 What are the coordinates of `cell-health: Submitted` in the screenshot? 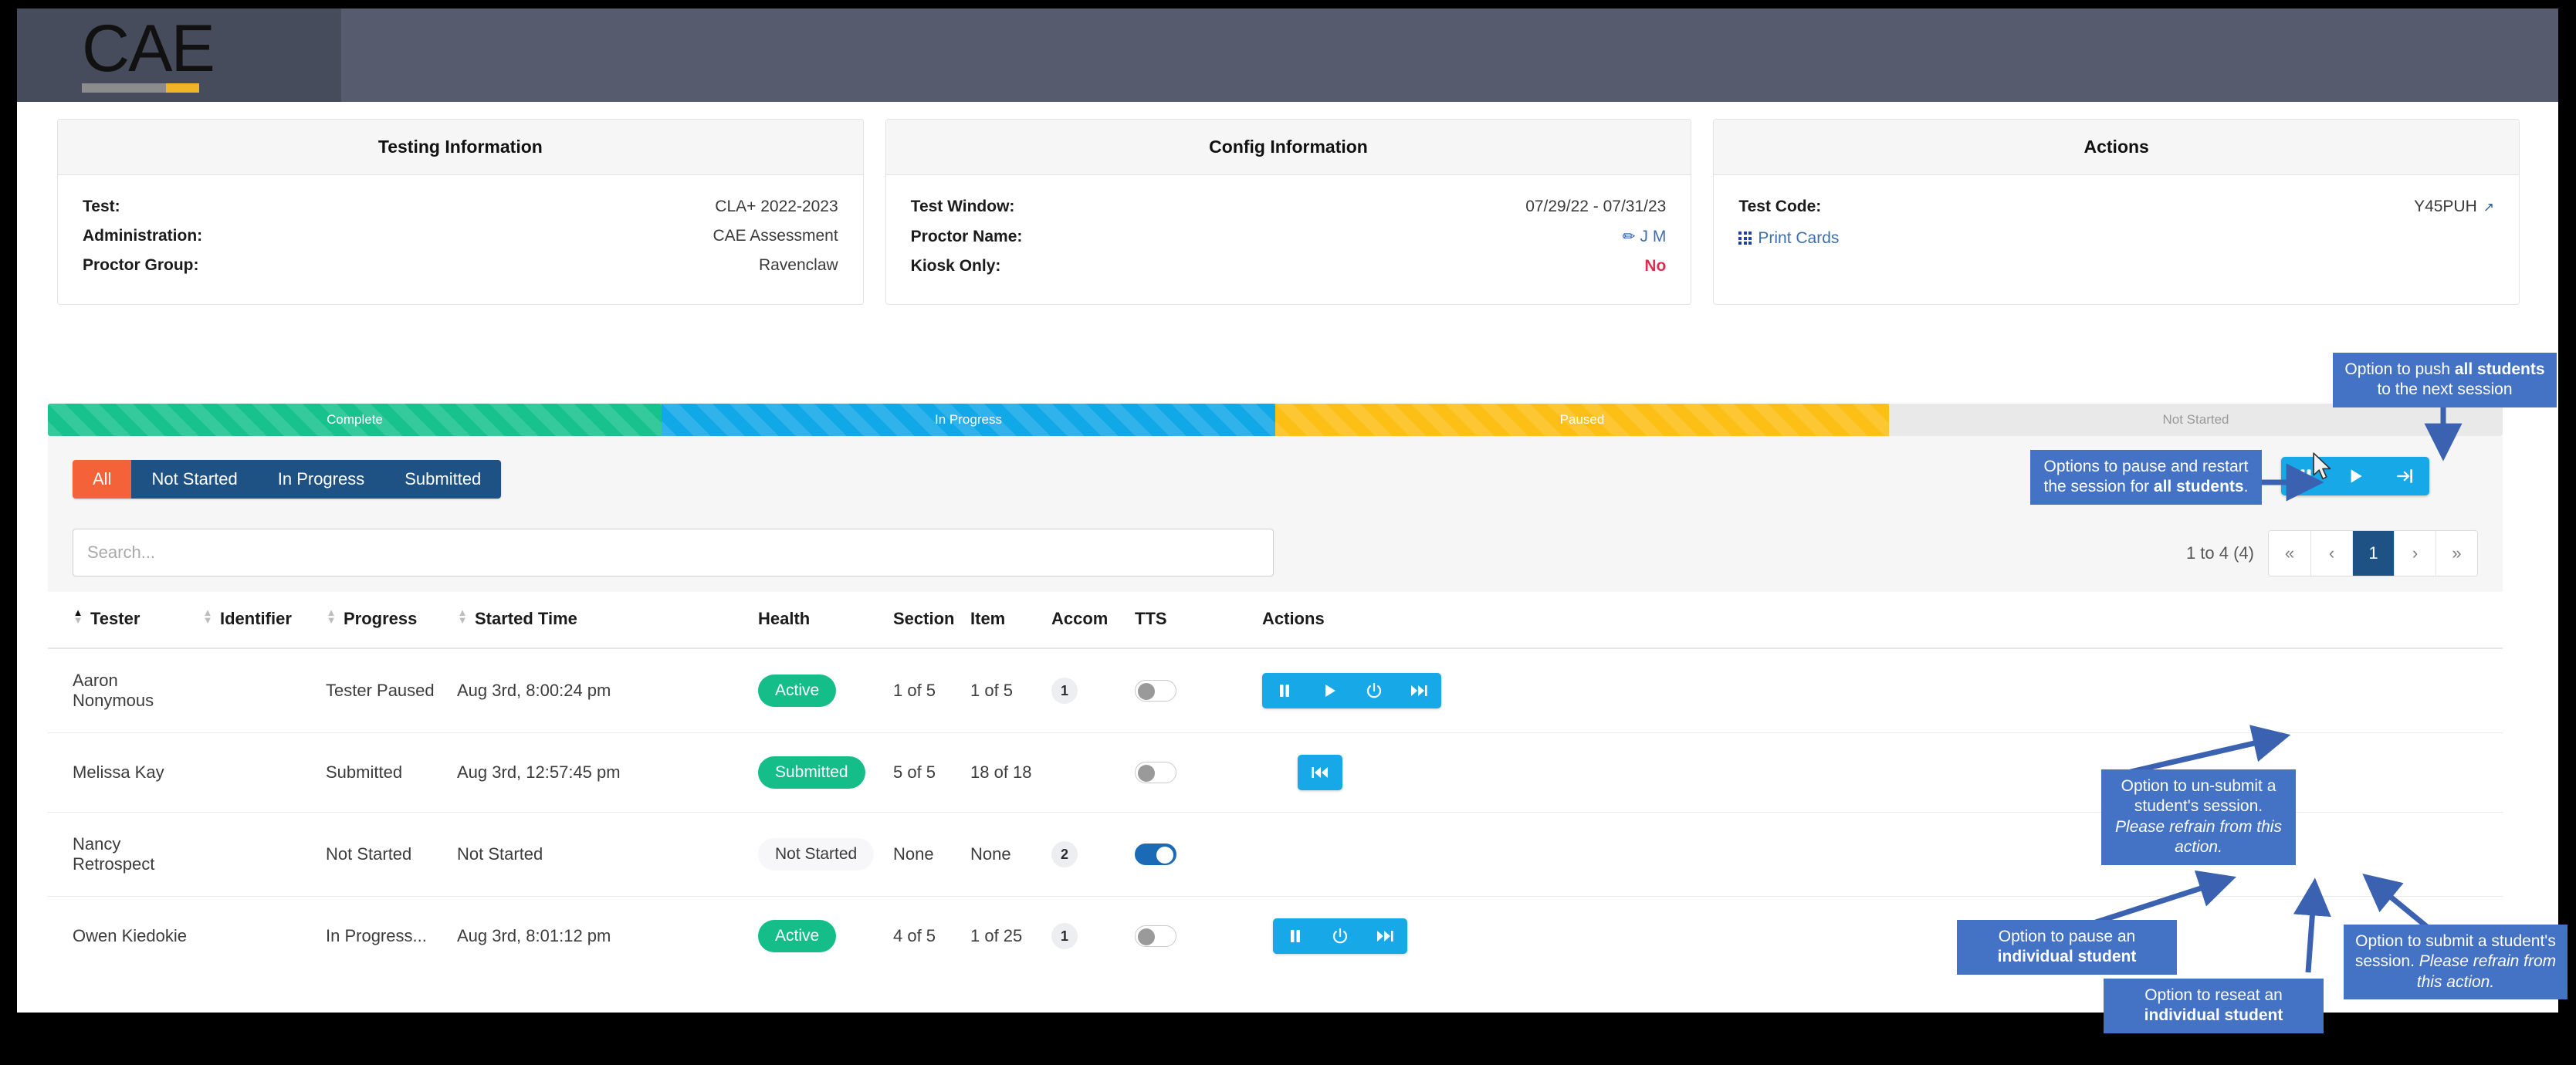 It's located at (826, 772).